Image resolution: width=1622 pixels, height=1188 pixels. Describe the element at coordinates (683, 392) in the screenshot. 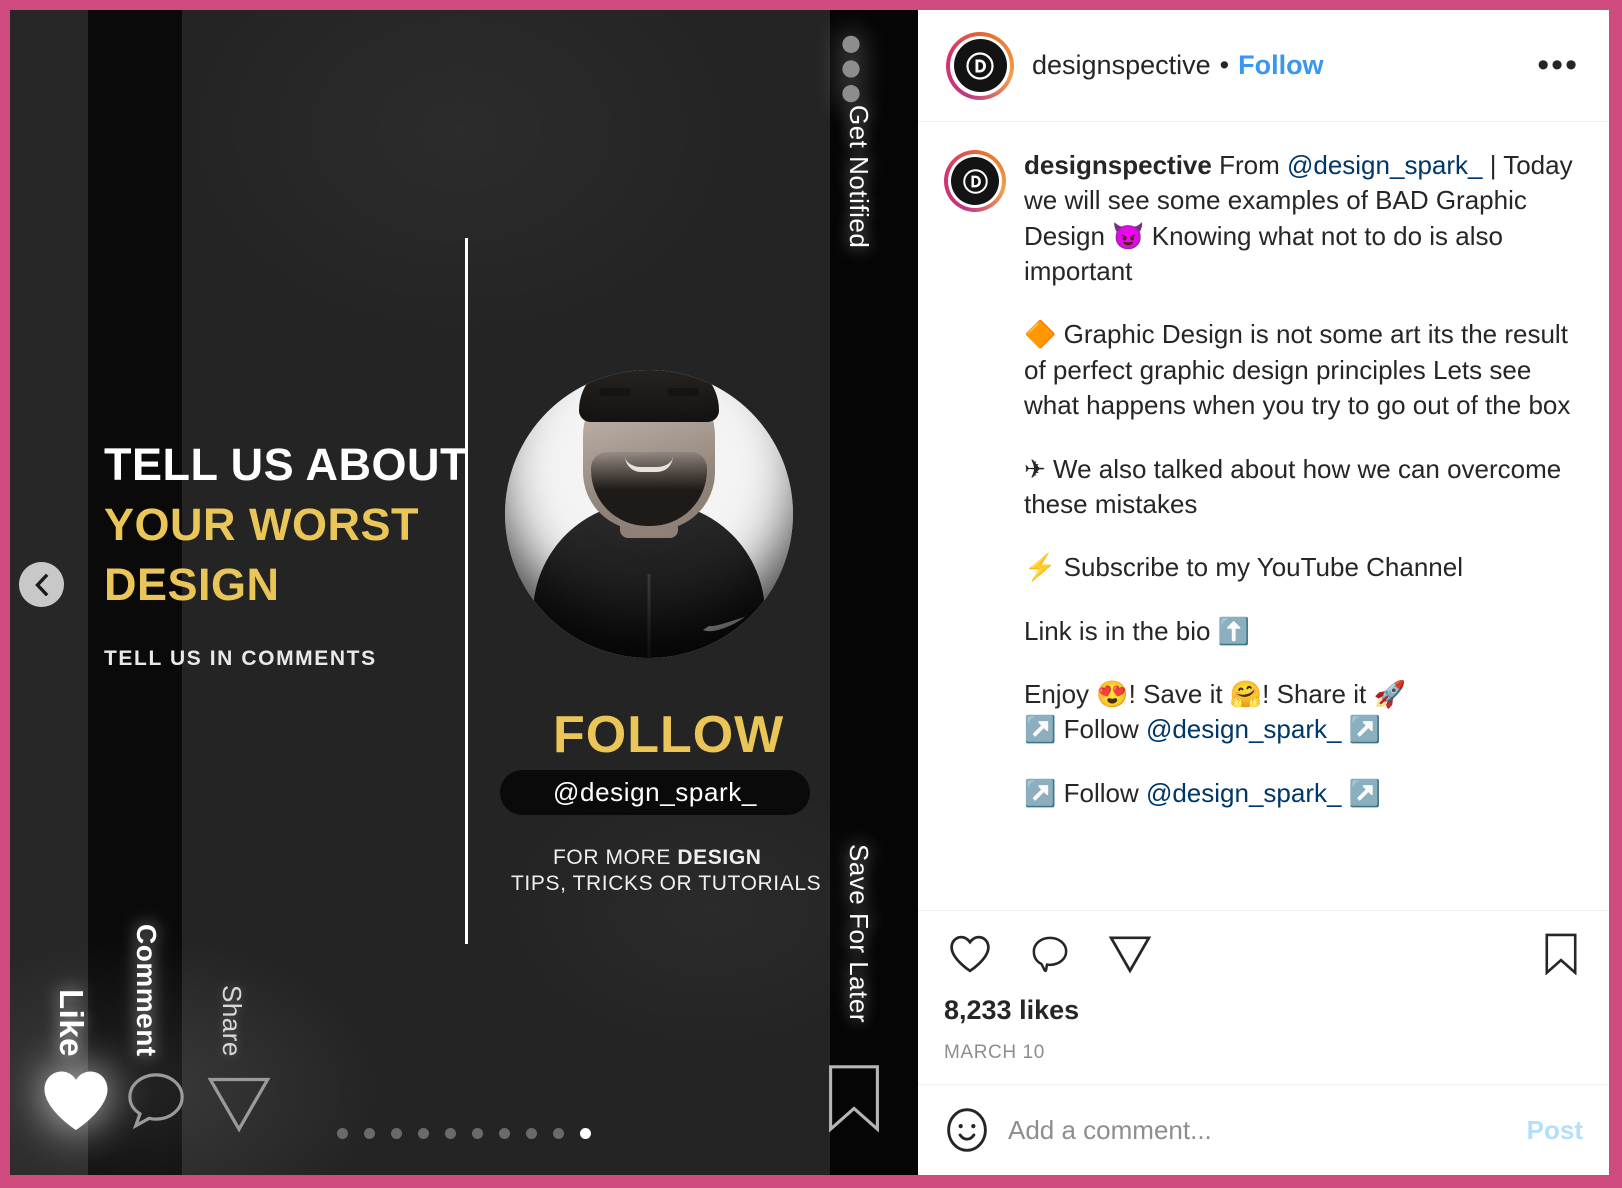

I see `portrait-brow-right` at that location.